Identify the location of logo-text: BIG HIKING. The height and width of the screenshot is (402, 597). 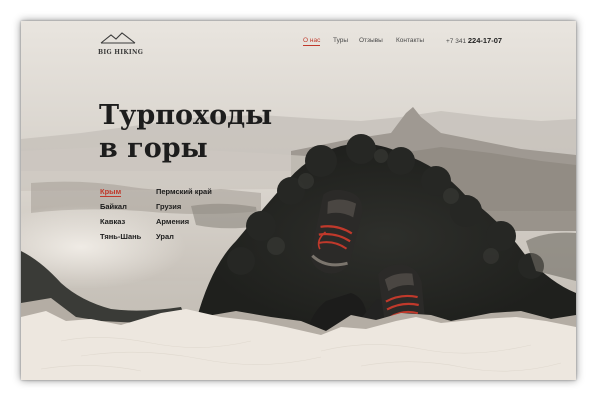
(121, 52).